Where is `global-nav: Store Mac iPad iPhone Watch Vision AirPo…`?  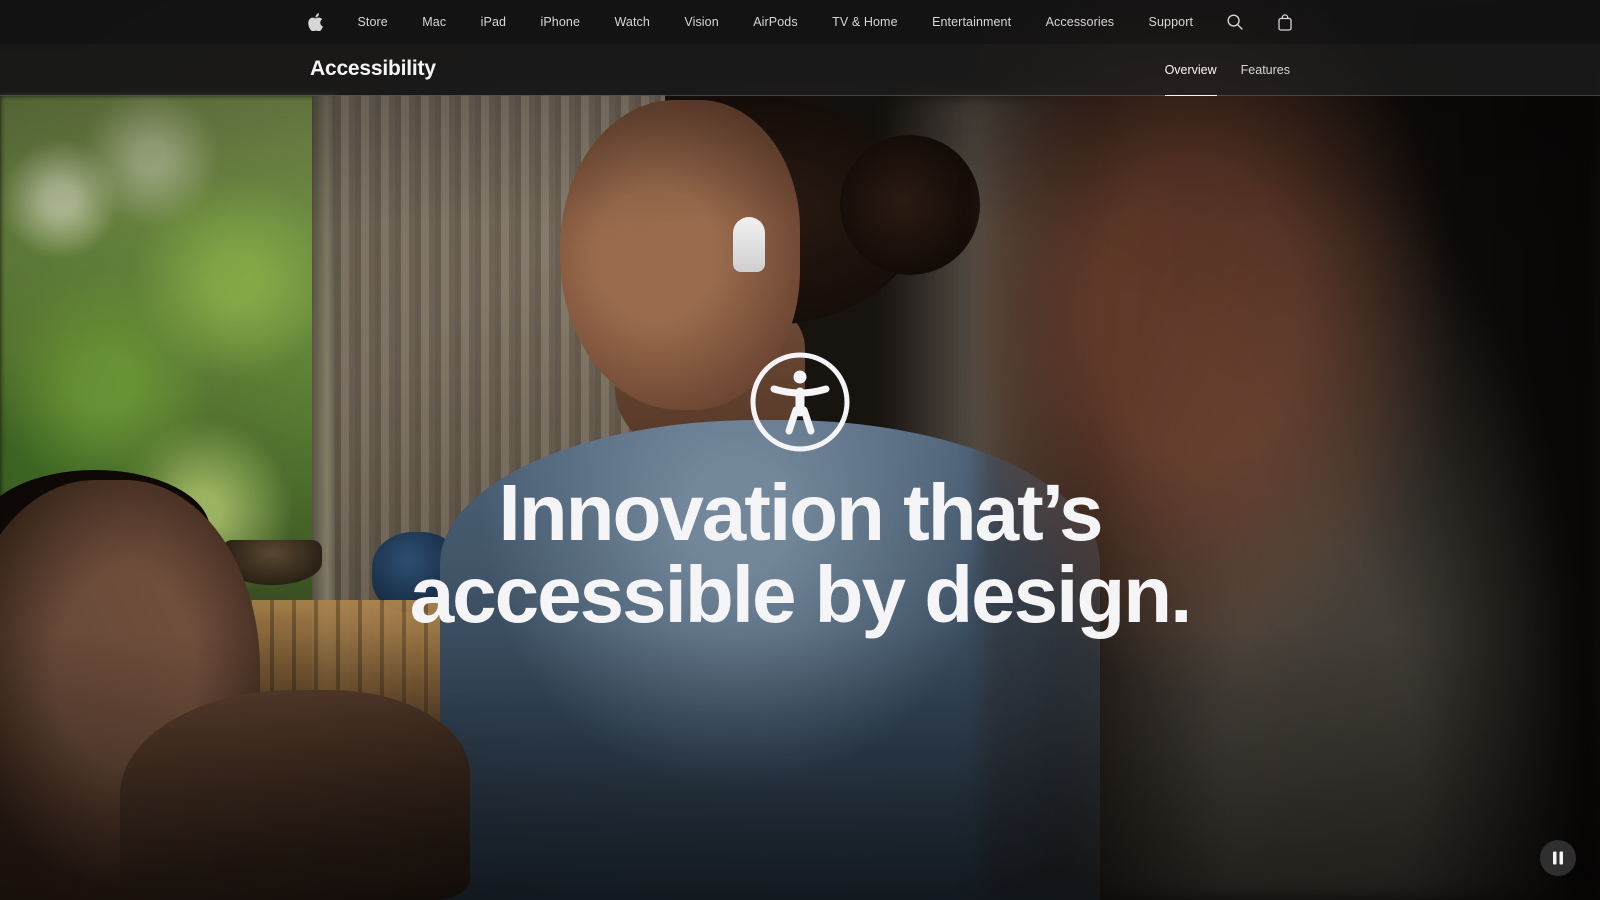 global-nav: Store Mac iPad iPhone Watch Vision AirPo… is located at coordinates (800, 22).